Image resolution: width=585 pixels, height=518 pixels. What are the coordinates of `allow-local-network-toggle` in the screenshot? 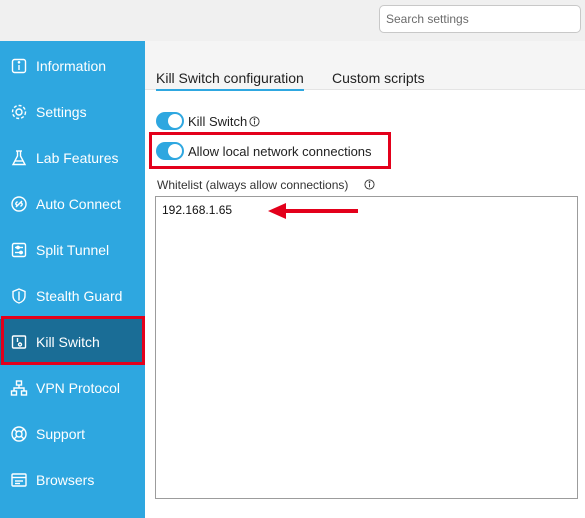 It's located at (170, 151).